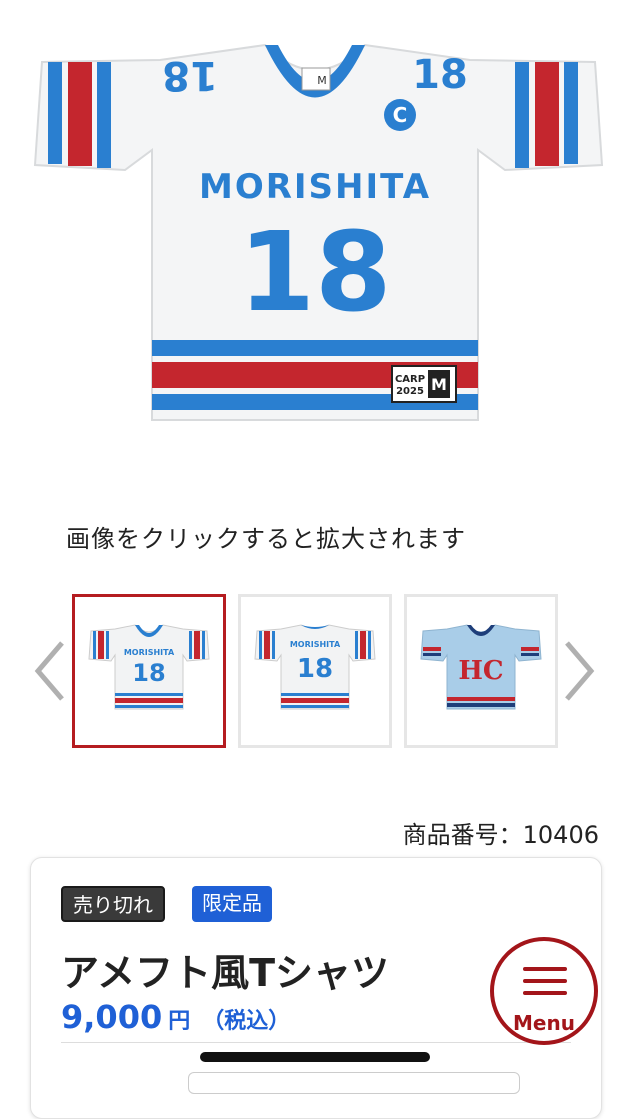  What do you see at coordinates (315, 187) in the screenshot?
I see `jersey-name-text: MORISHITA` at bounding box center [315, 187].